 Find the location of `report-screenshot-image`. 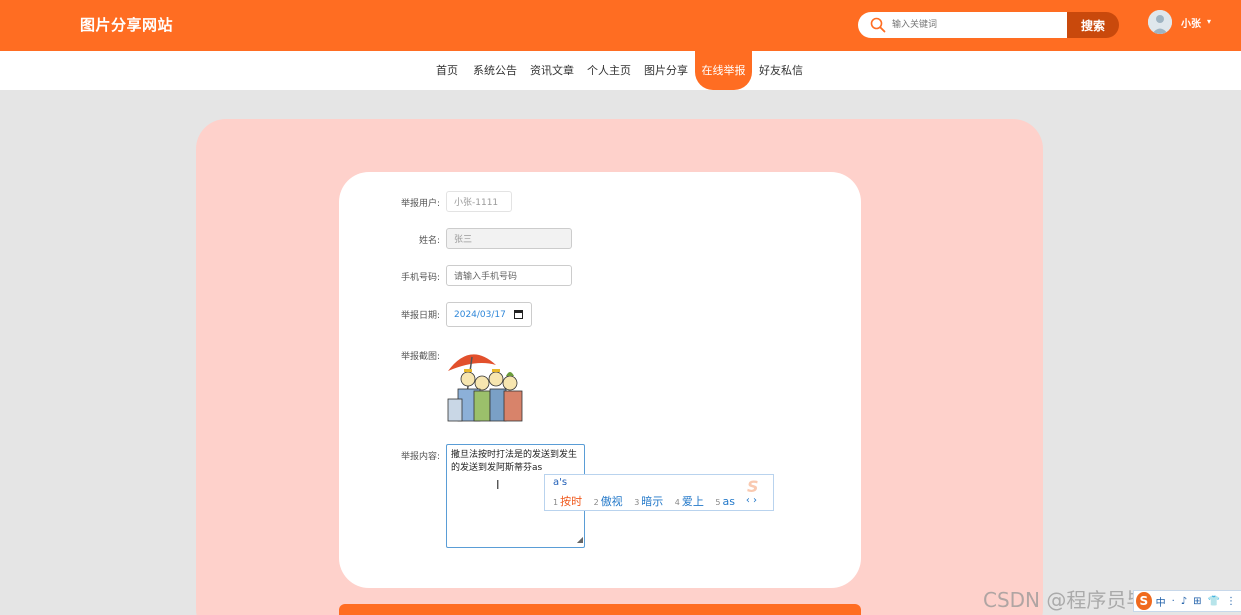

report-screenshot-image is located at coordinates (486, 383).